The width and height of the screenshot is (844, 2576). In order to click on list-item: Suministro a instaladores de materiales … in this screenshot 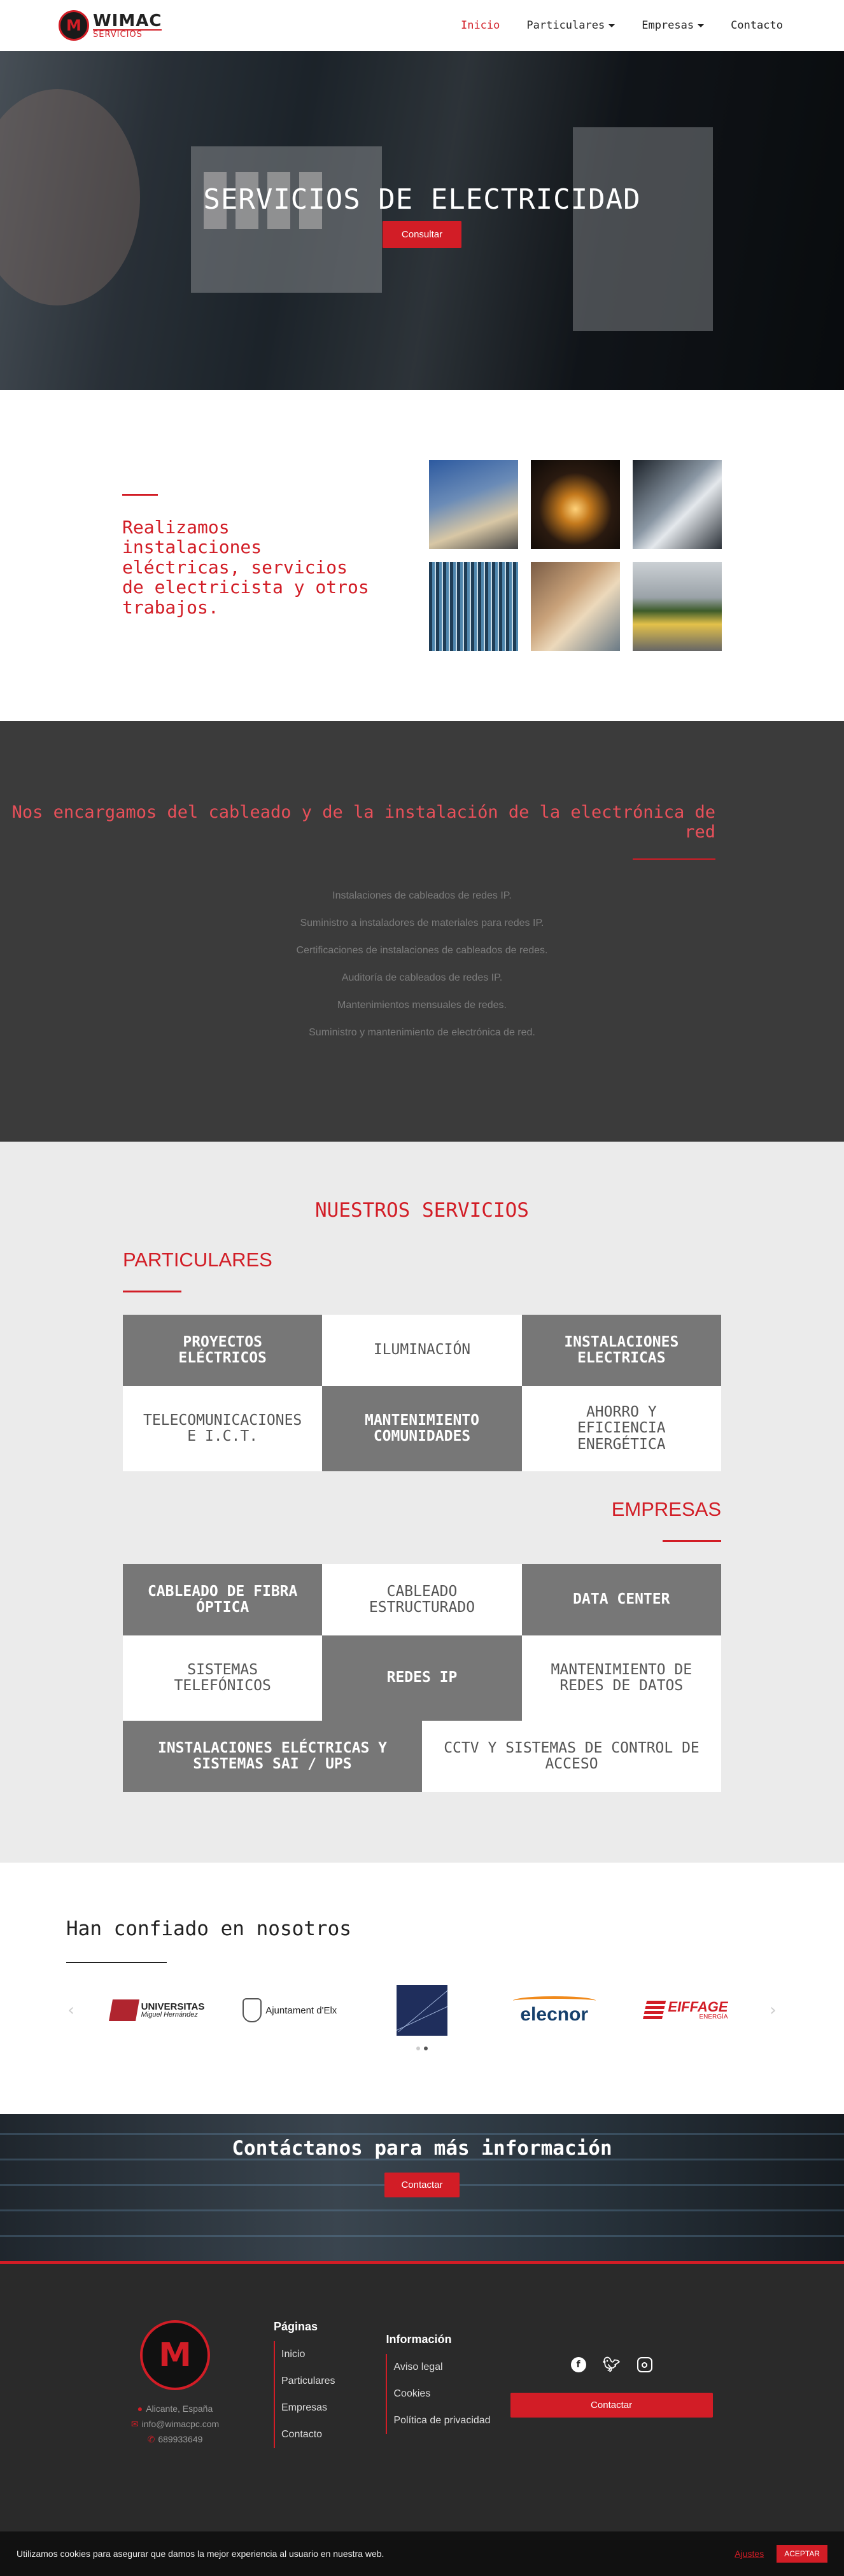, I will do `click(422, 923)`.